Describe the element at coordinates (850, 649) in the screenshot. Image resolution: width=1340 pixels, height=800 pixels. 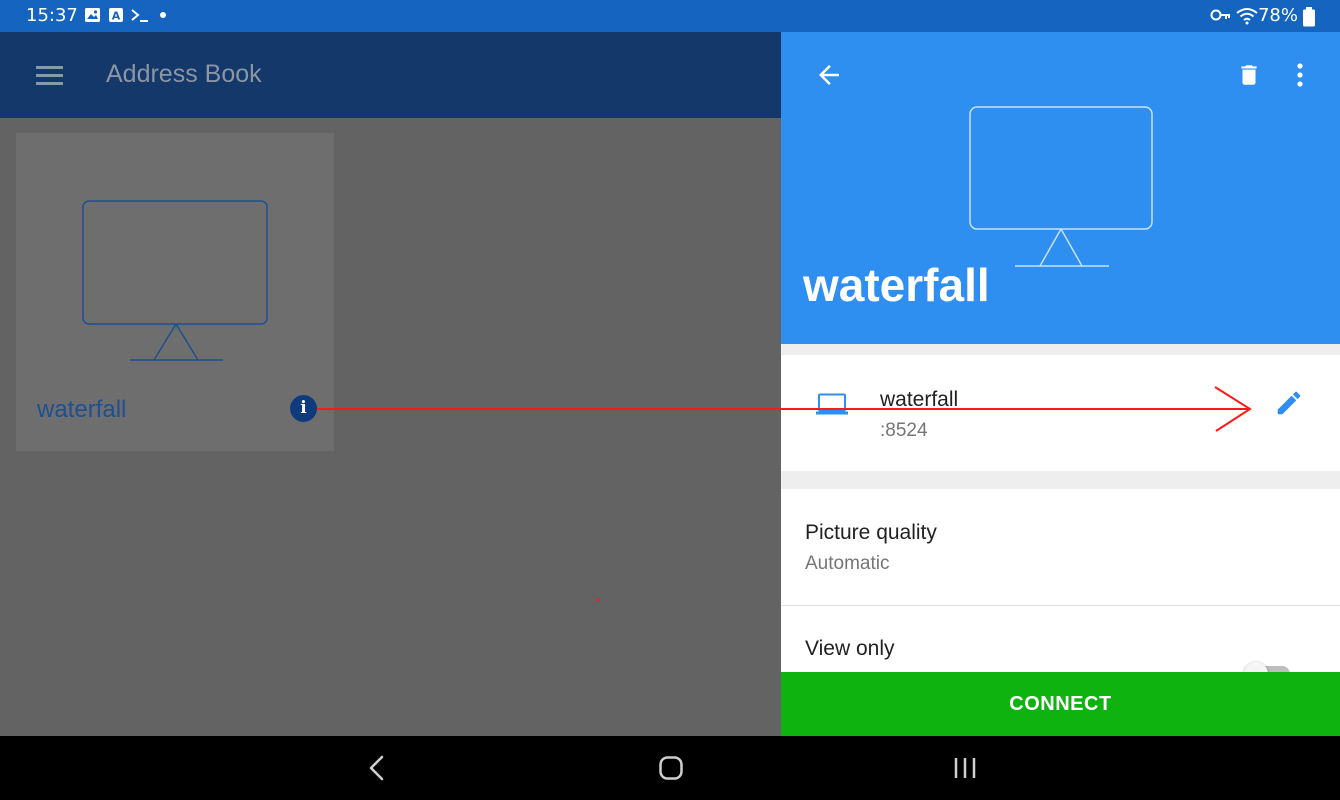
I see `view-only-label: View only` at that location.